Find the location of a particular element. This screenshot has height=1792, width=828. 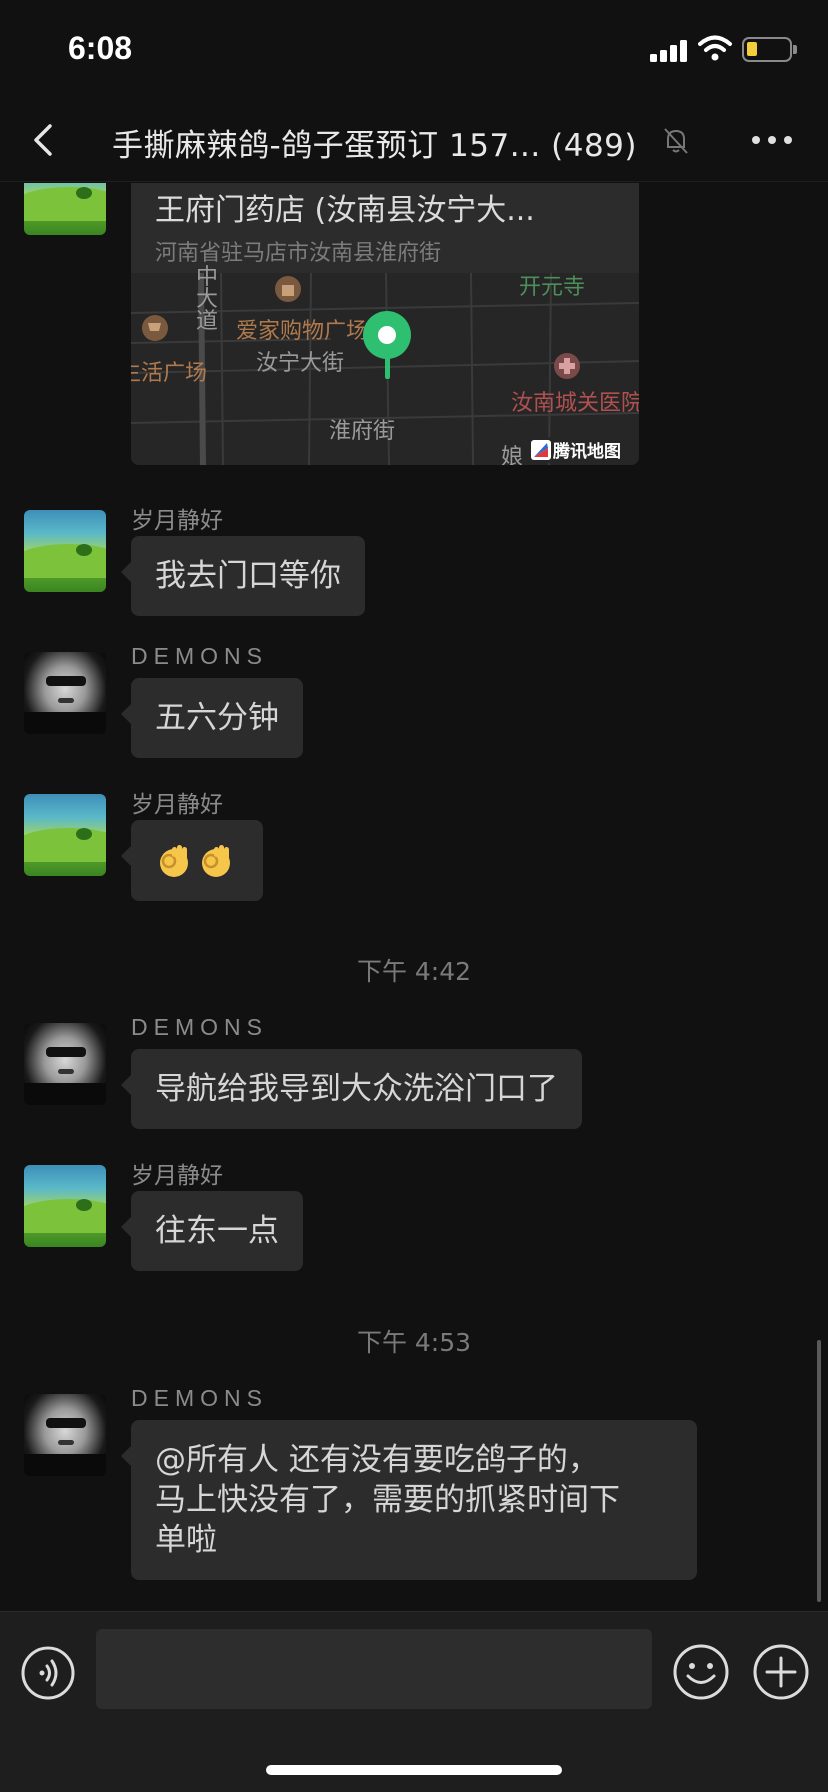

chat-title: 手撕麻辣鸽-鸽子蛋预订 157... (489) is located at coordinates (374, 146).